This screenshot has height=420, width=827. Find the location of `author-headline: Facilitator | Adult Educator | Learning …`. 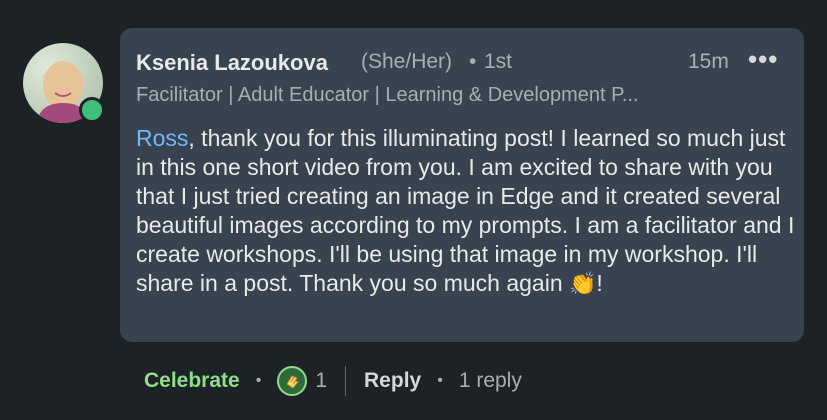

author-headline: Facilitator | Adult Educator | Learning … is located at coordinates (387, 95).